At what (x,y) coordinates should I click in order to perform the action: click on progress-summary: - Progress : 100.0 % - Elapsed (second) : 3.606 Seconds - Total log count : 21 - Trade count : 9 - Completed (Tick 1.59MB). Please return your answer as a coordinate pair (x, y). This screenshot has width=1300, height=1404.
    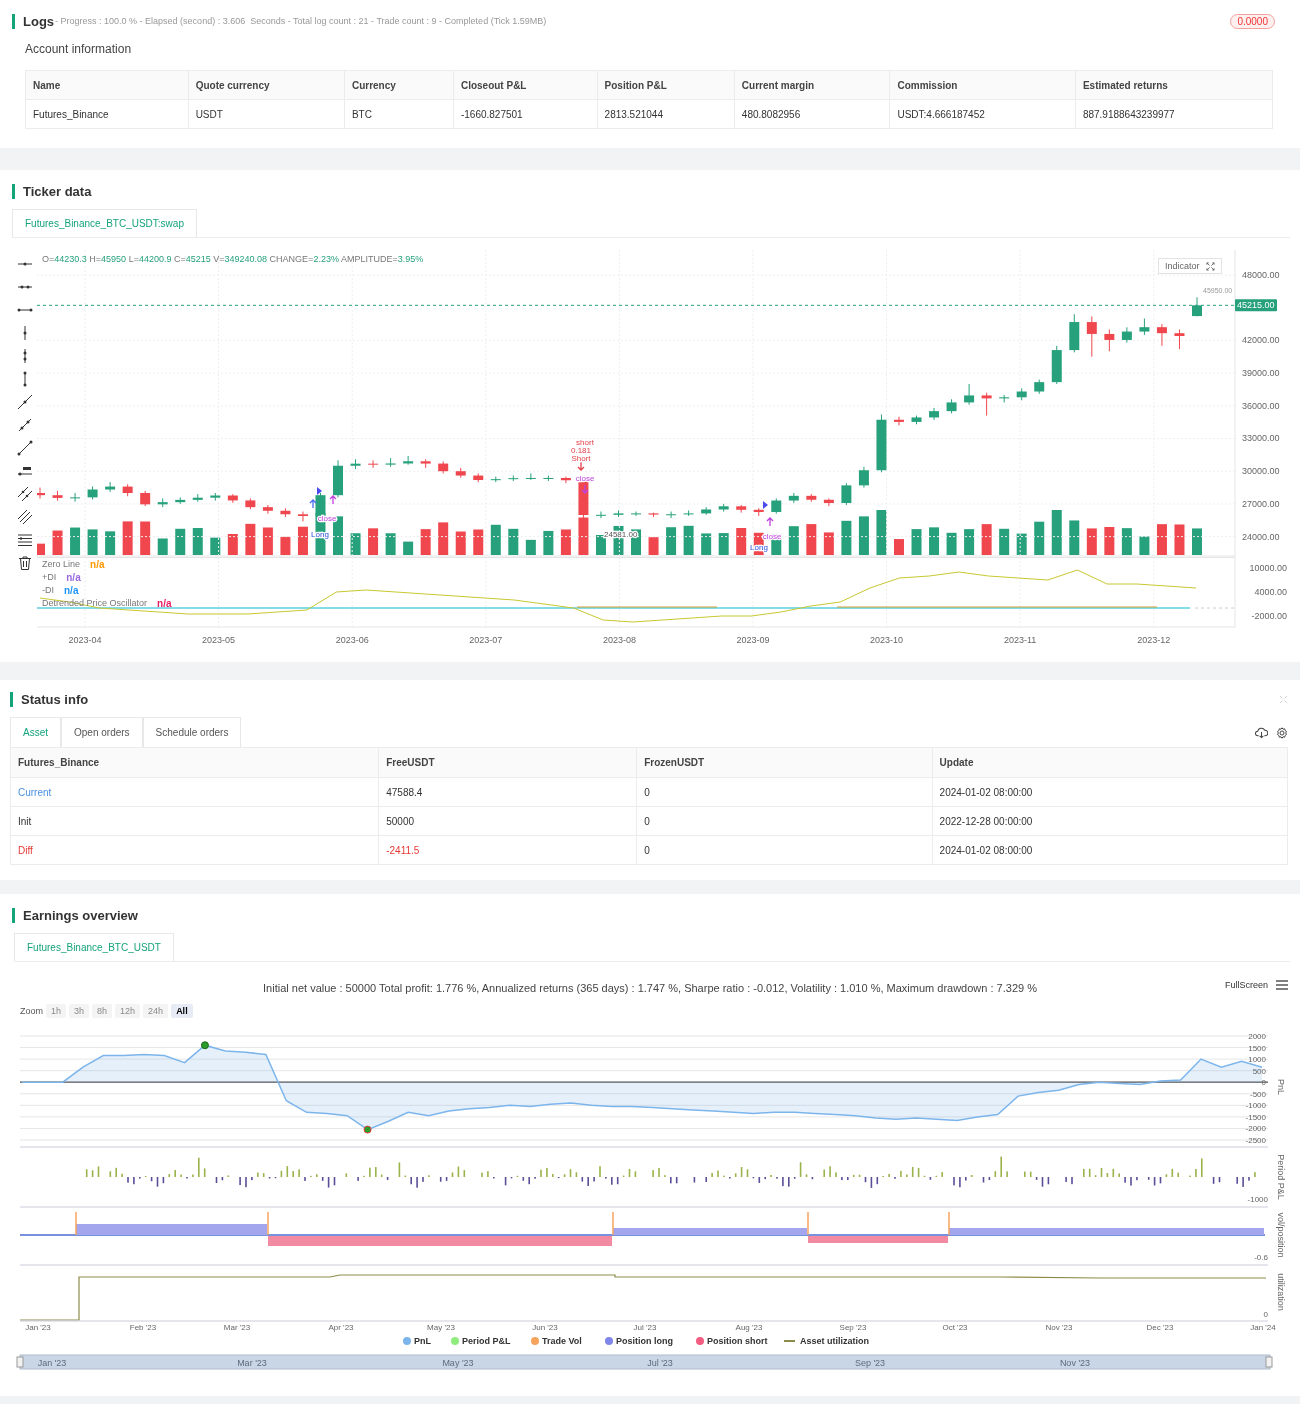
    Looking at the image, I should click on (301, 21).